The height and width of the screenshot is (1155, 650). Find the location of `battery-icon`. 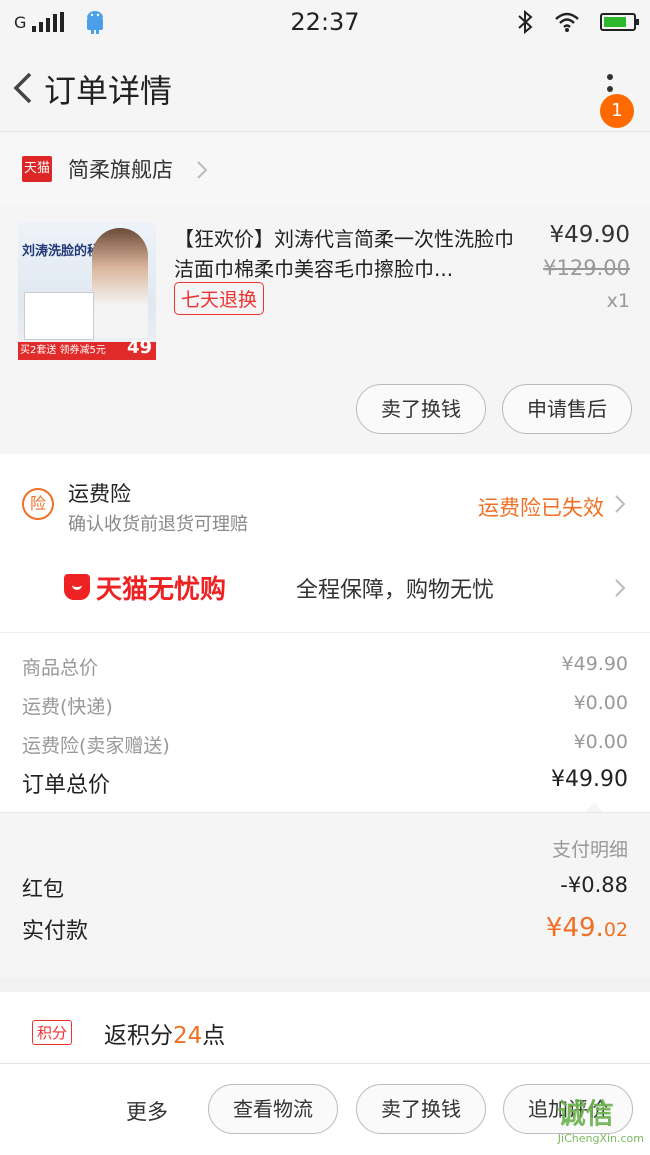

battery-icon is located at coordinates (619, 22).